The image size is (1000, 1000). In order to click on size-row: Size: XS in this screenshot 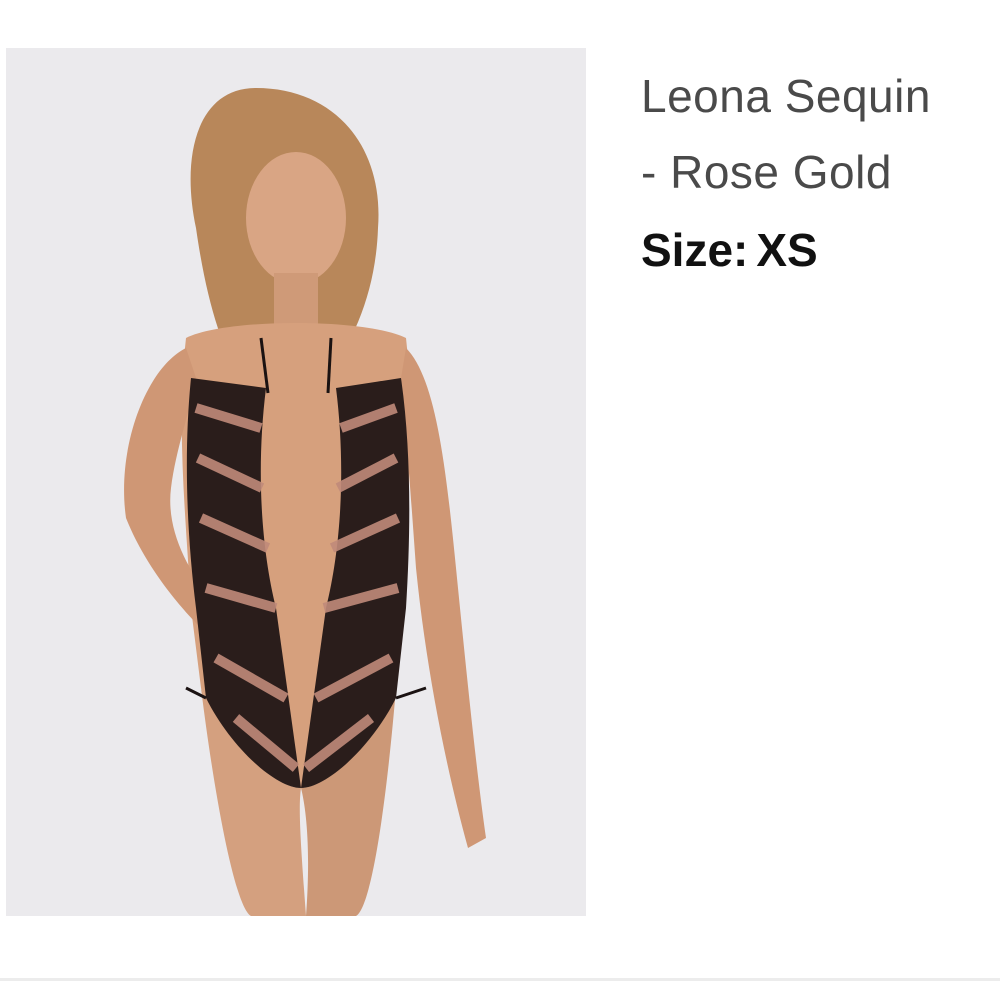, I will do `click(818, 250)`.